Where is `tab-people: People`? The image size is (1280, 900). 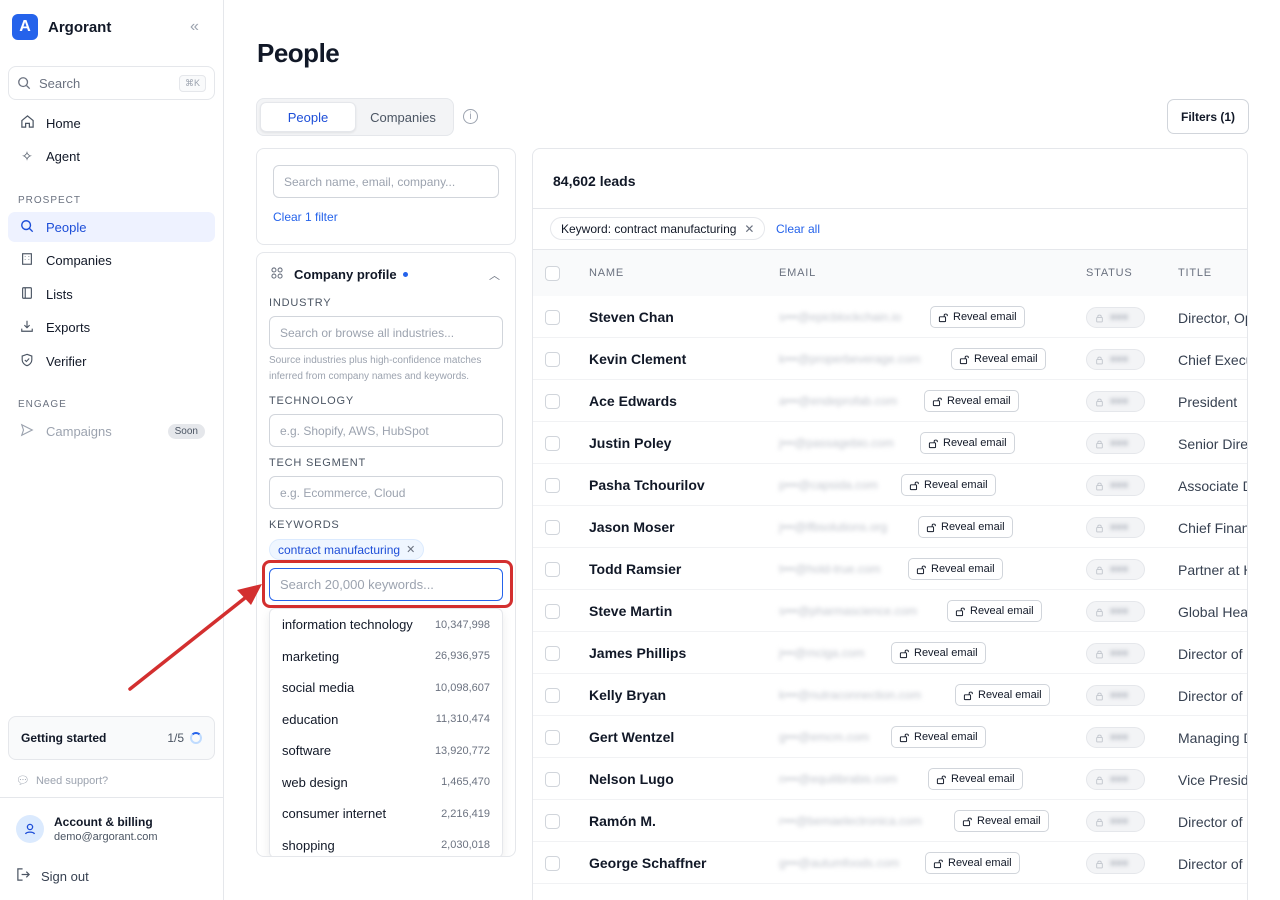 tab-people: People is located at coordinates (308, 117).